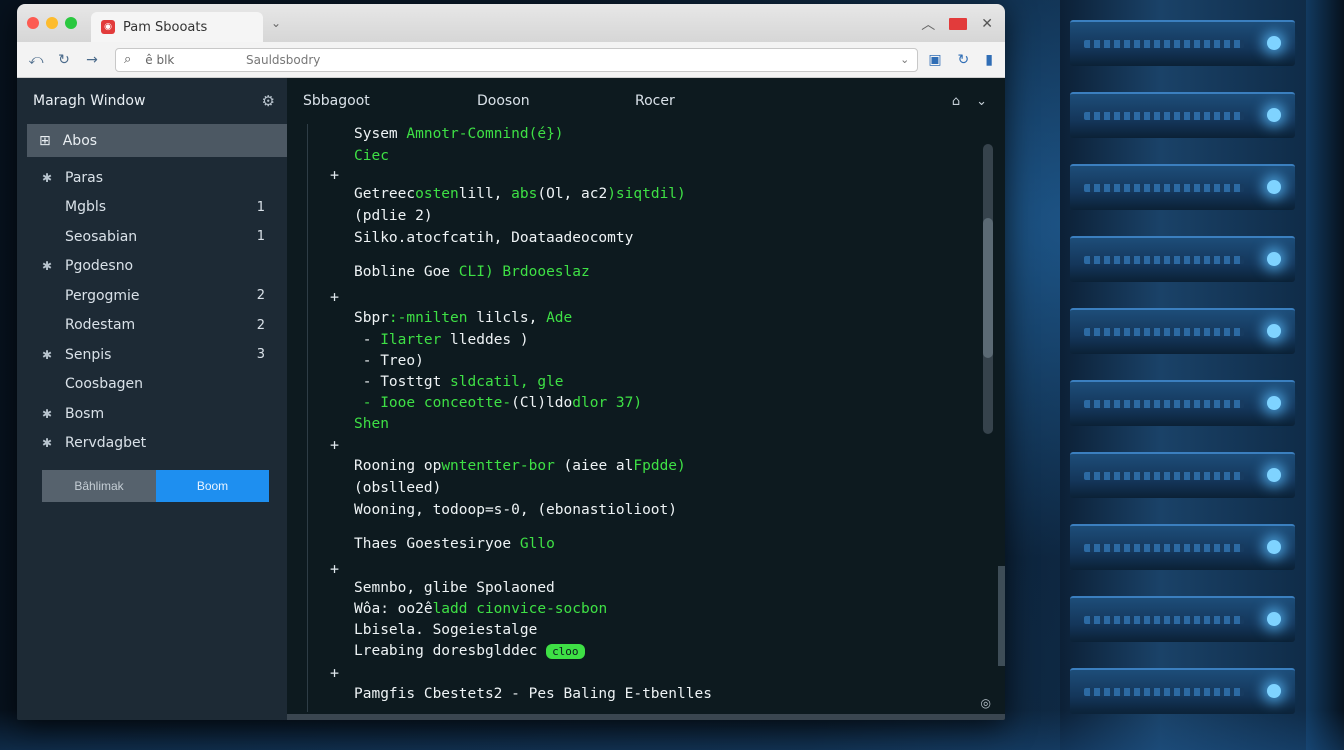  What do you see at coordinates (459, 382) in the screenshot?
I see `terminal-line: - Tosttgt sldcatil, gle` at bounding box center [459, 382].